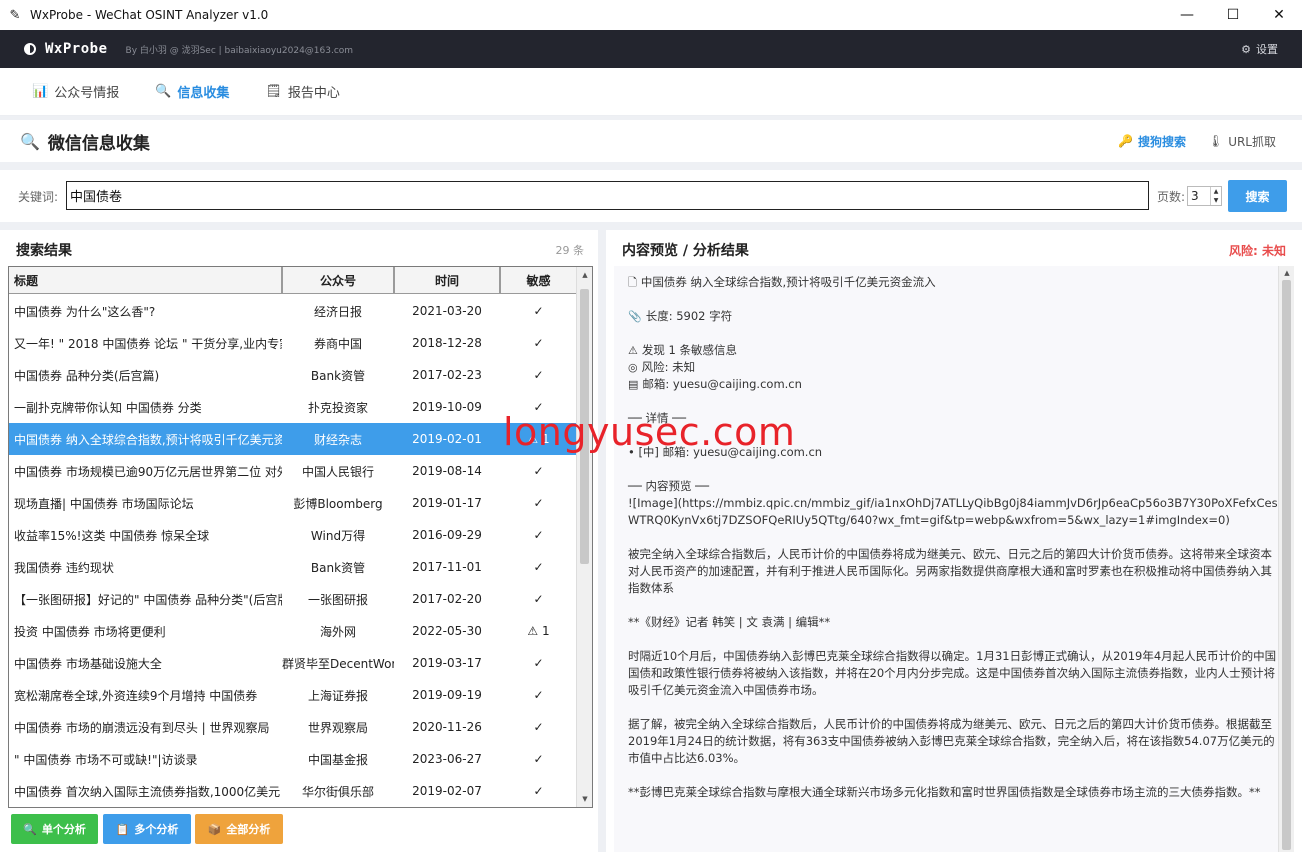  I want to click on single-analyze-button: 🔍 单个分析, so click(54, 829).